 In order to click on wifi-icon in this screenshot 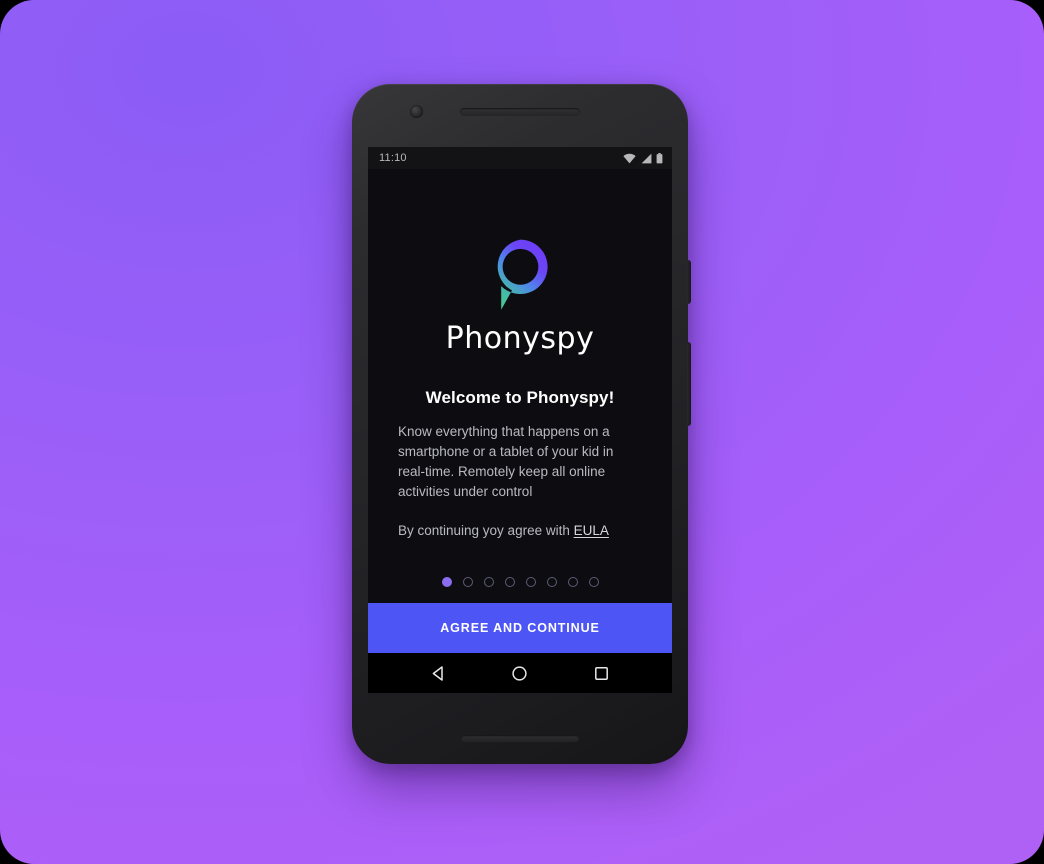, I will do `click(629, 158)`.